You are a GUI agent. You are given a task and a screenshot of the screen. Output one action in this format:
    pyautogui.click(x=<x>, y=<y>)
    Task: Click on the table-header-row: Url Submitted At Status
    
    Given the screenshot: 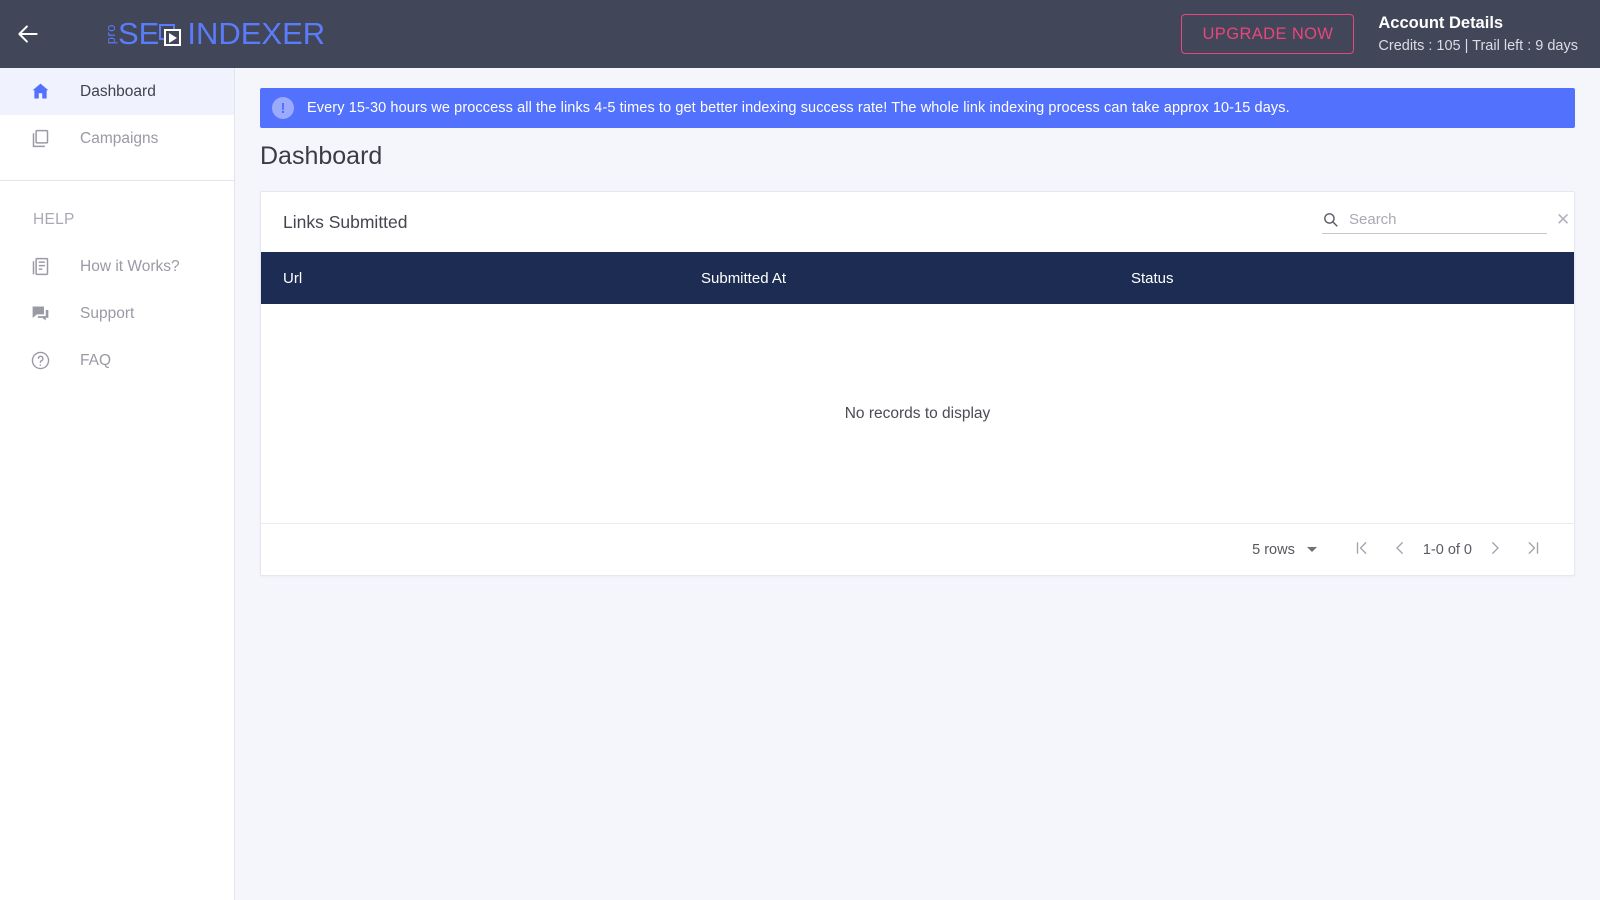 What is the action you would take?
    pyautogui.click(x=917, y=278)
    